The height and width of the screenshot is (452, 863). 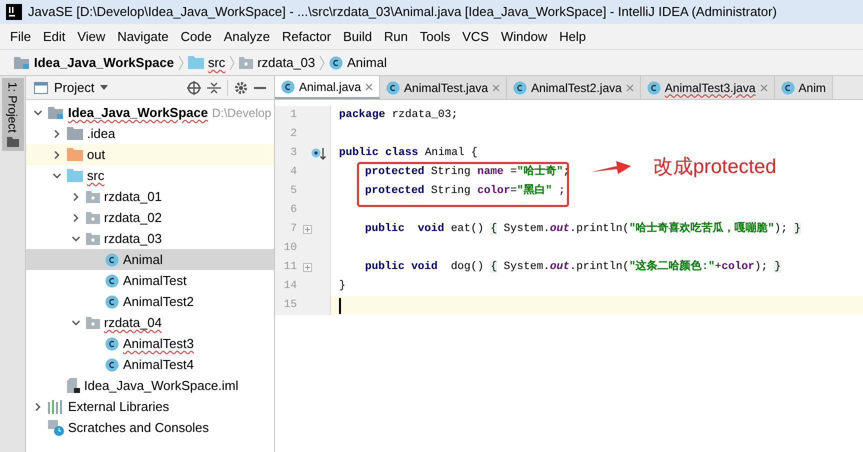 What do you see at coordinates (289, 306) in the screenshot?
I see `line-number: 15` at bounding box center [289, 306].